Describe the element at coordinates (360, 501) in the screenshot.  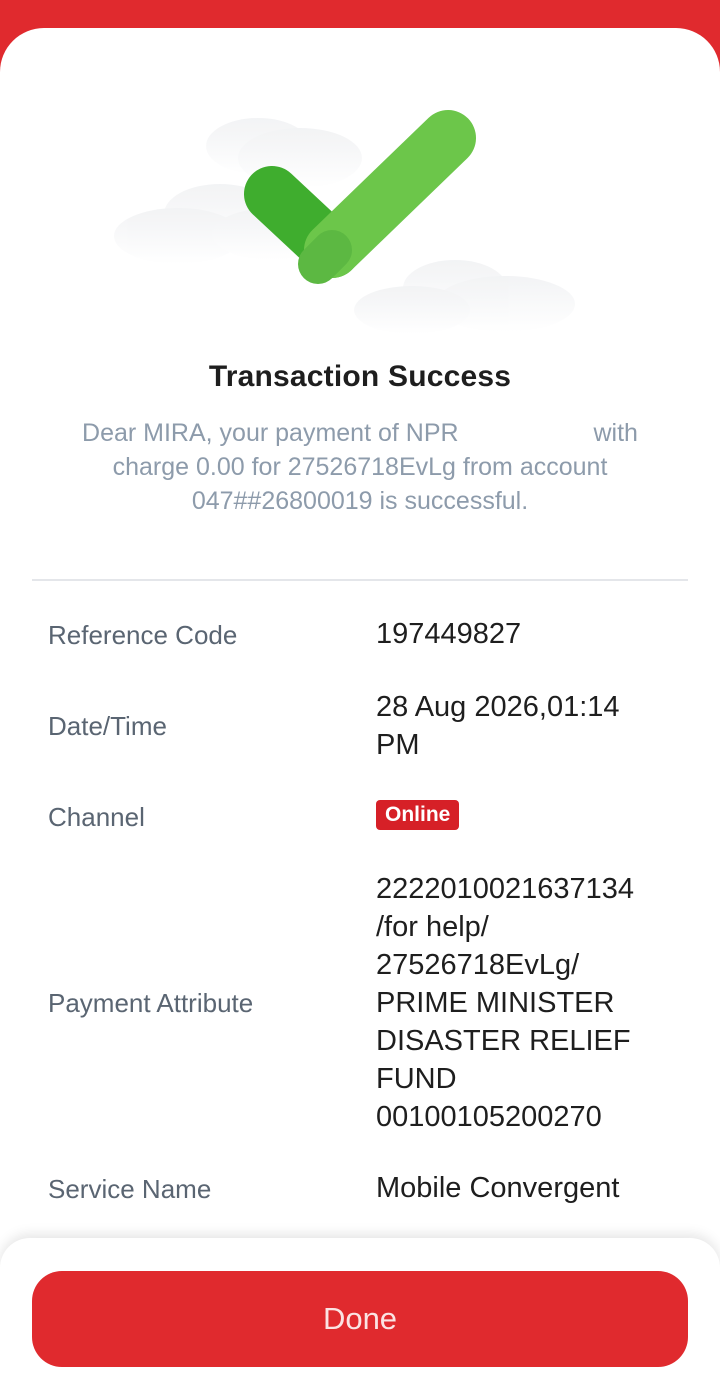
I see `message-line-3: 047##26800019 is successful.` at that location.